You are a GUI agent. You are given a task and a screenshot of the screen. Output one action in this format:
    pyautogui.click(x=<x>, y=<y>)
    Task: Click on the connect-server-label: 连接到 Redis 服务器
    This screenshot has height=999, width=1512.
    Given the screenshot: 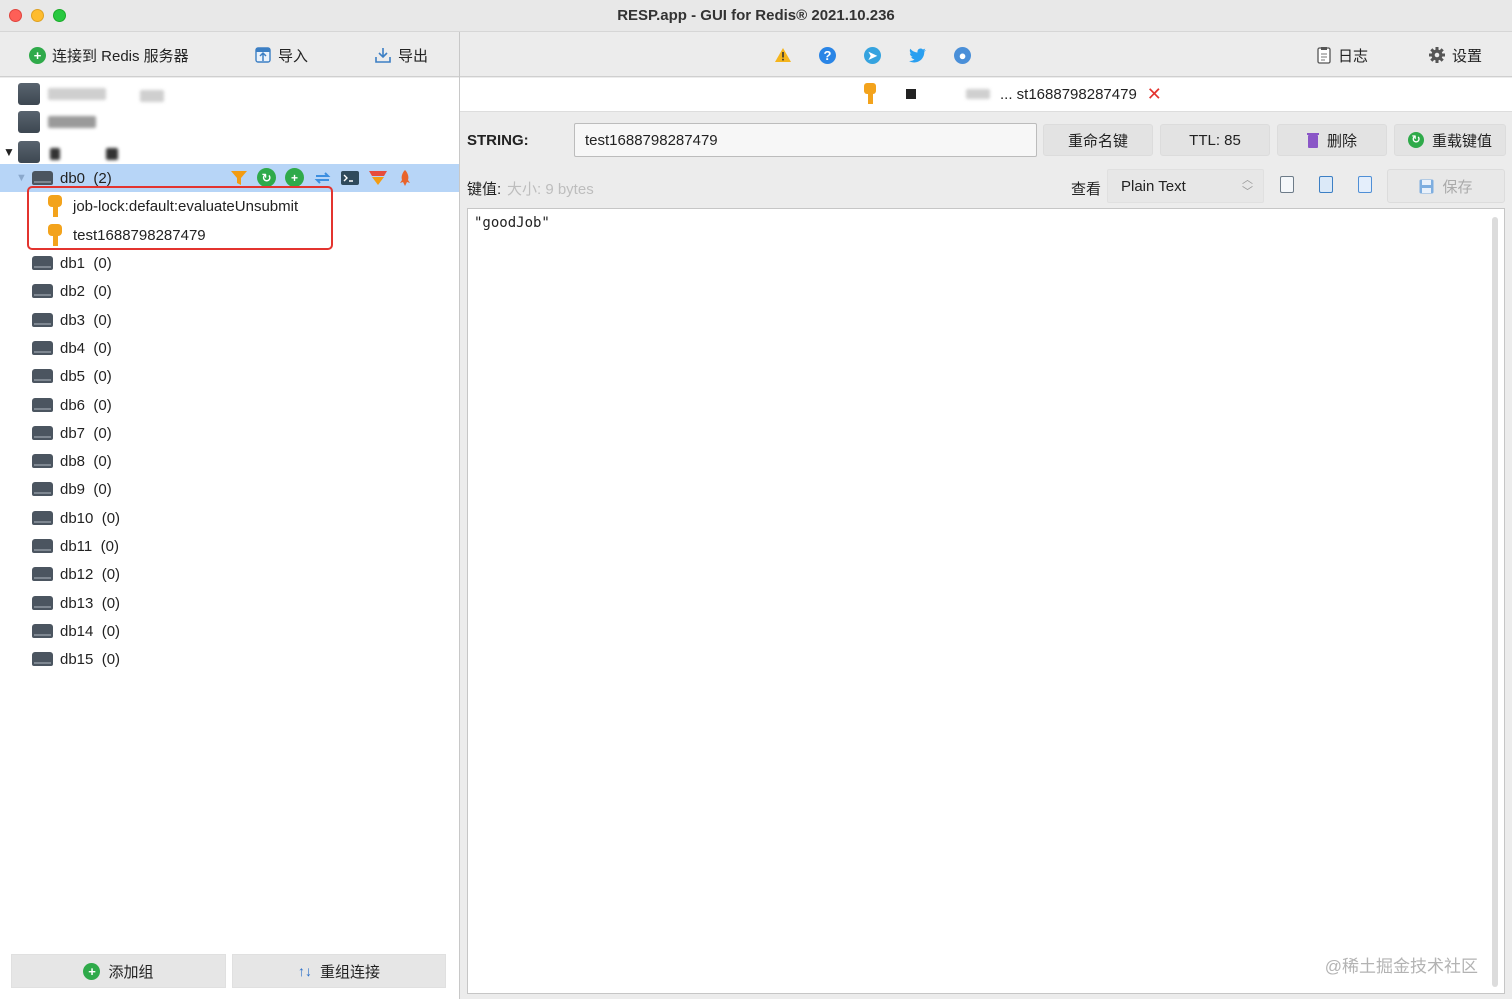 What is the action you would take?
    pyautogui.click(x=120, y=56)
    